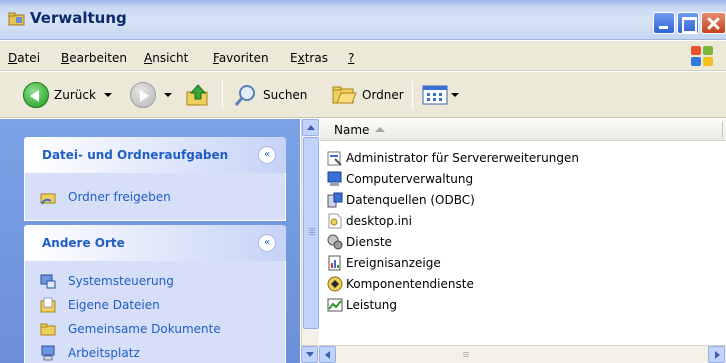 The height and width of the screenshot is (363, 726). What do you see at coordinates (119, 197) in the screenshot?
I see `share-folder-label: Ordner freigeben` at bounding box center [119, 197].